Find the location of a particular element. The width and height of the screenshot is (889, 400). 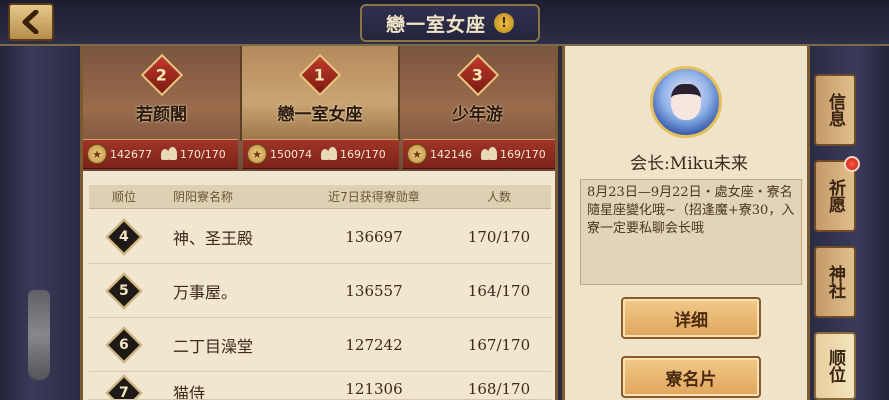

table-row: 6 二丁目澡堂 127242 167/170 is located at coordinates (320, 345).